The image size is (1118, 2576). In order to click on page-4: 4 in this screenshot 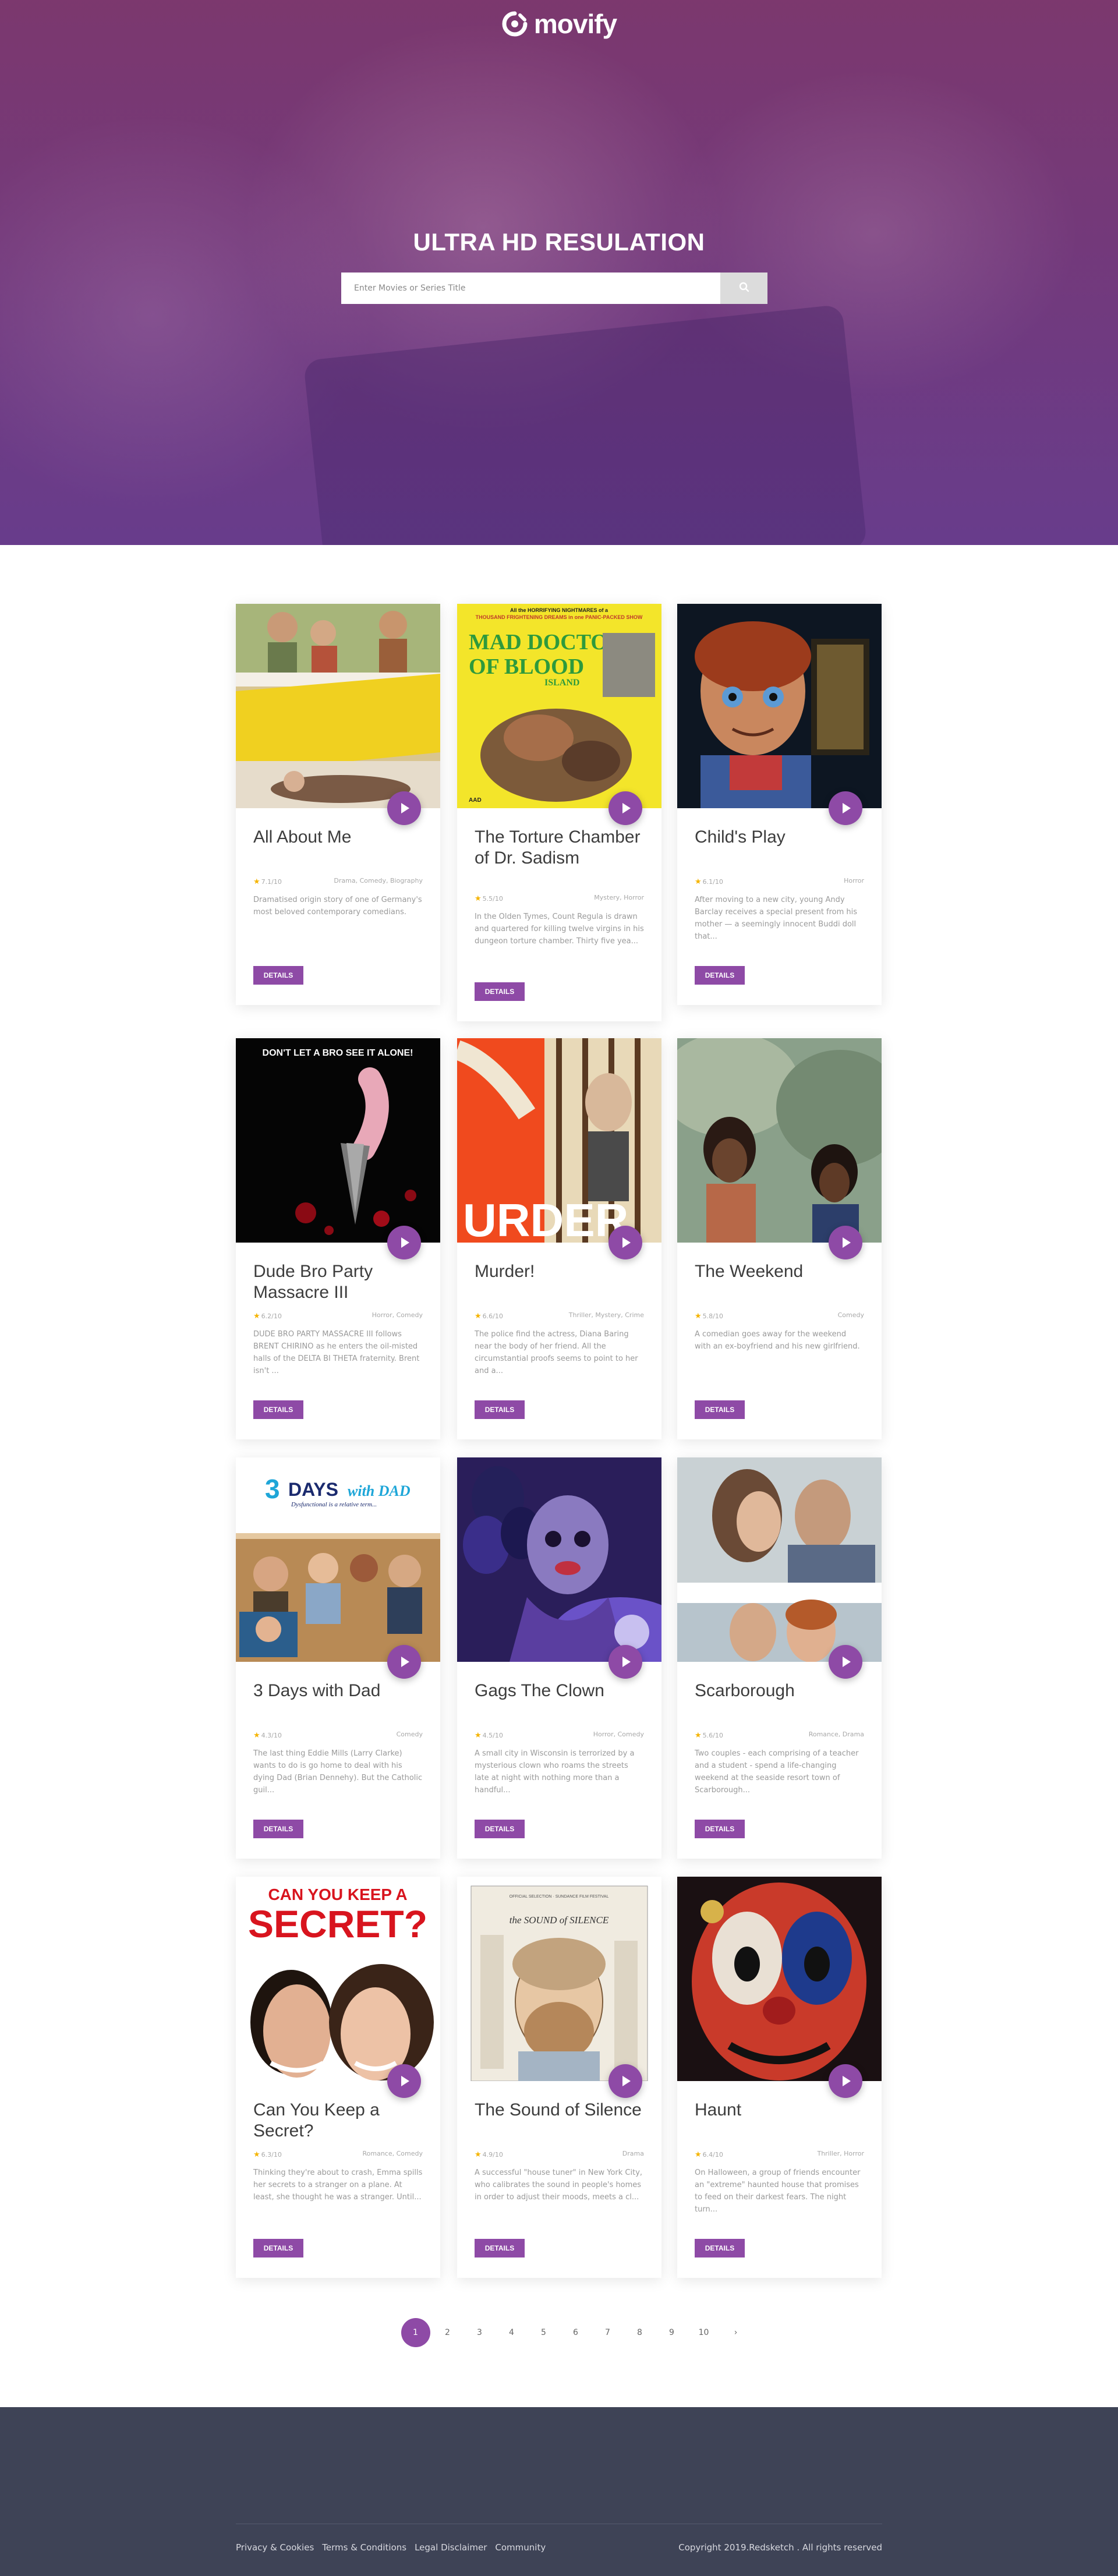, I will do `click(512, 2332)`.